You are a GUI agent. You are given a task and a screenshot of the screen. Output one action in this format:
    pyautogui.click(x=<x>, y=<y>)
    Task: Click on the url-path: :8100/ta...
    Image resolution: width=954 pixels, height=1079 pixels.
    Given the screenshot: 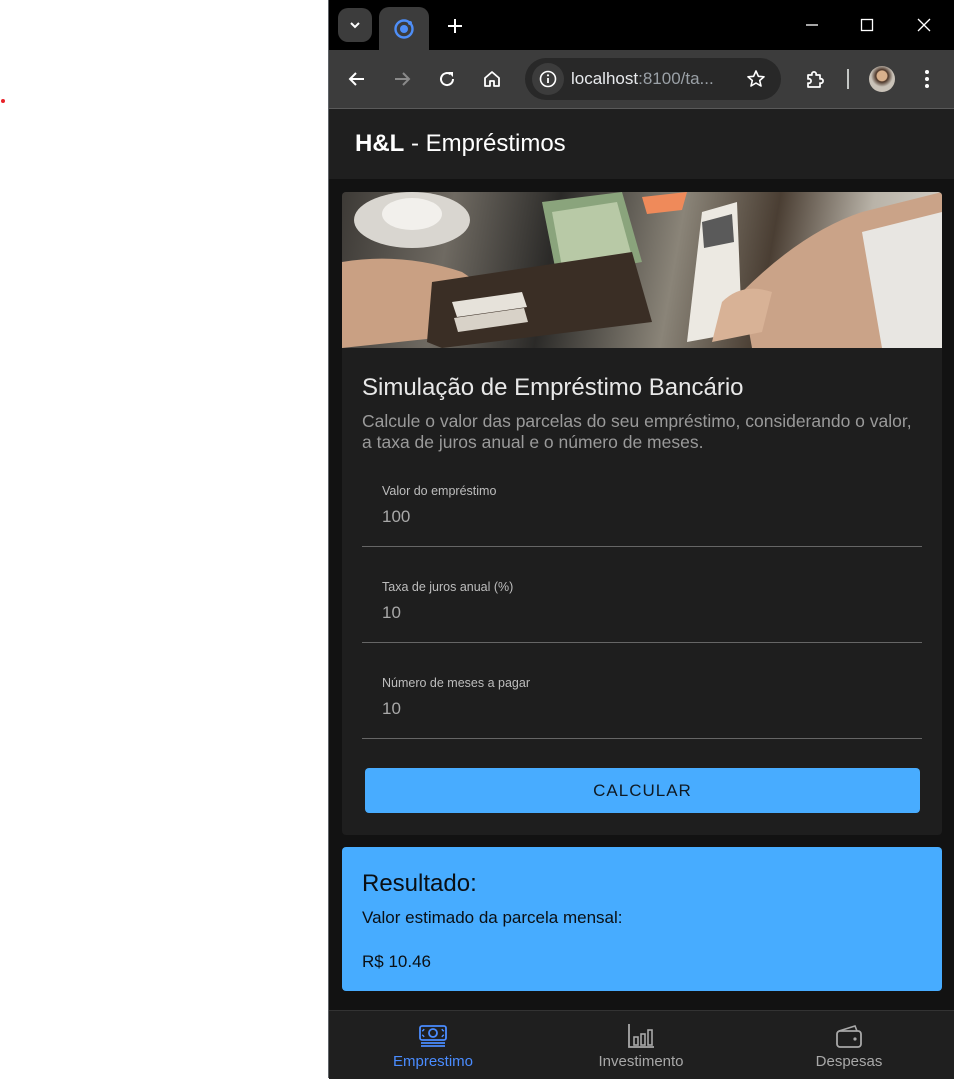 What is the action you would take?
    pyautogui.click(x=676, y=78)
    